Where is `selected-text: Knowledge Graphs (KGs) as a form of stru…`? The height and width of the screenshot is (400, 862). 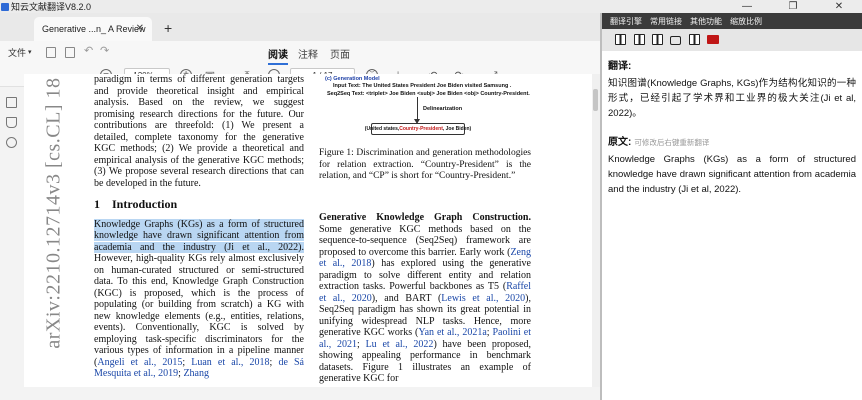 selected-text: Knowledge Graphs (KGs) as a form of stru… is located at coordinates (199, 235).